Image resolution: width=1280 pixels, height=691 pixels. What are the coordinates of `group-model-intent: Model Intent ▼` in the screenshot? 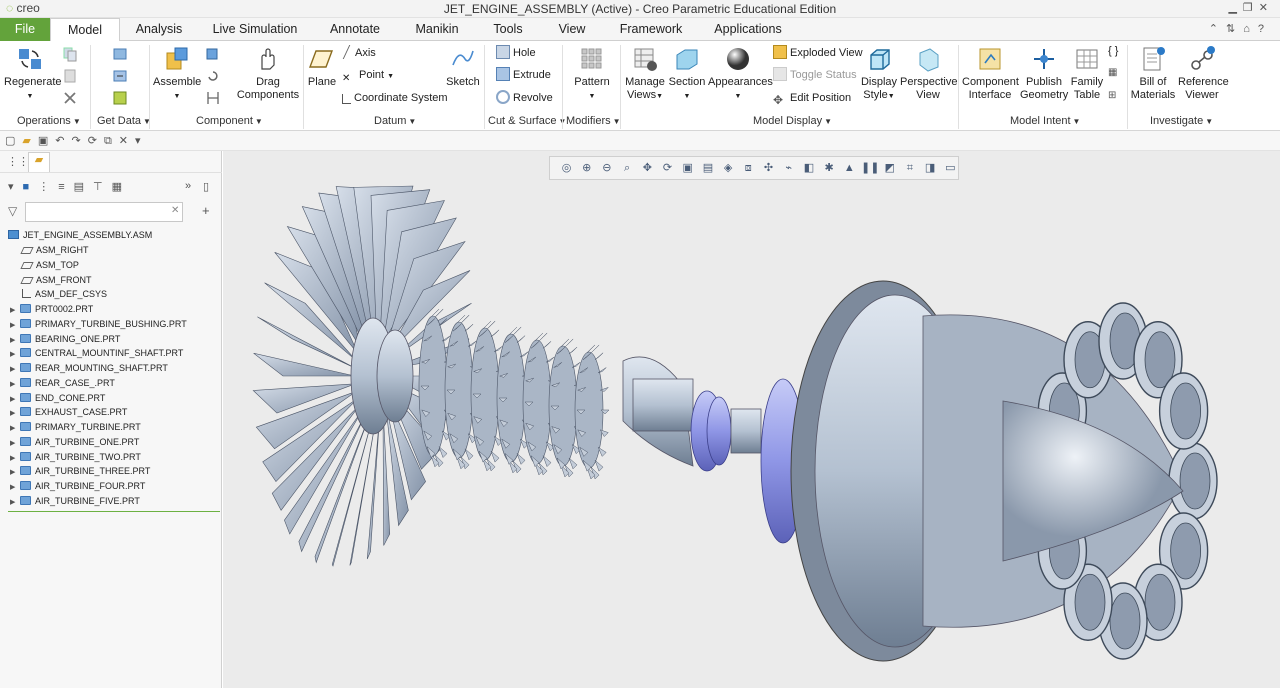 It's located at (1045, 121).